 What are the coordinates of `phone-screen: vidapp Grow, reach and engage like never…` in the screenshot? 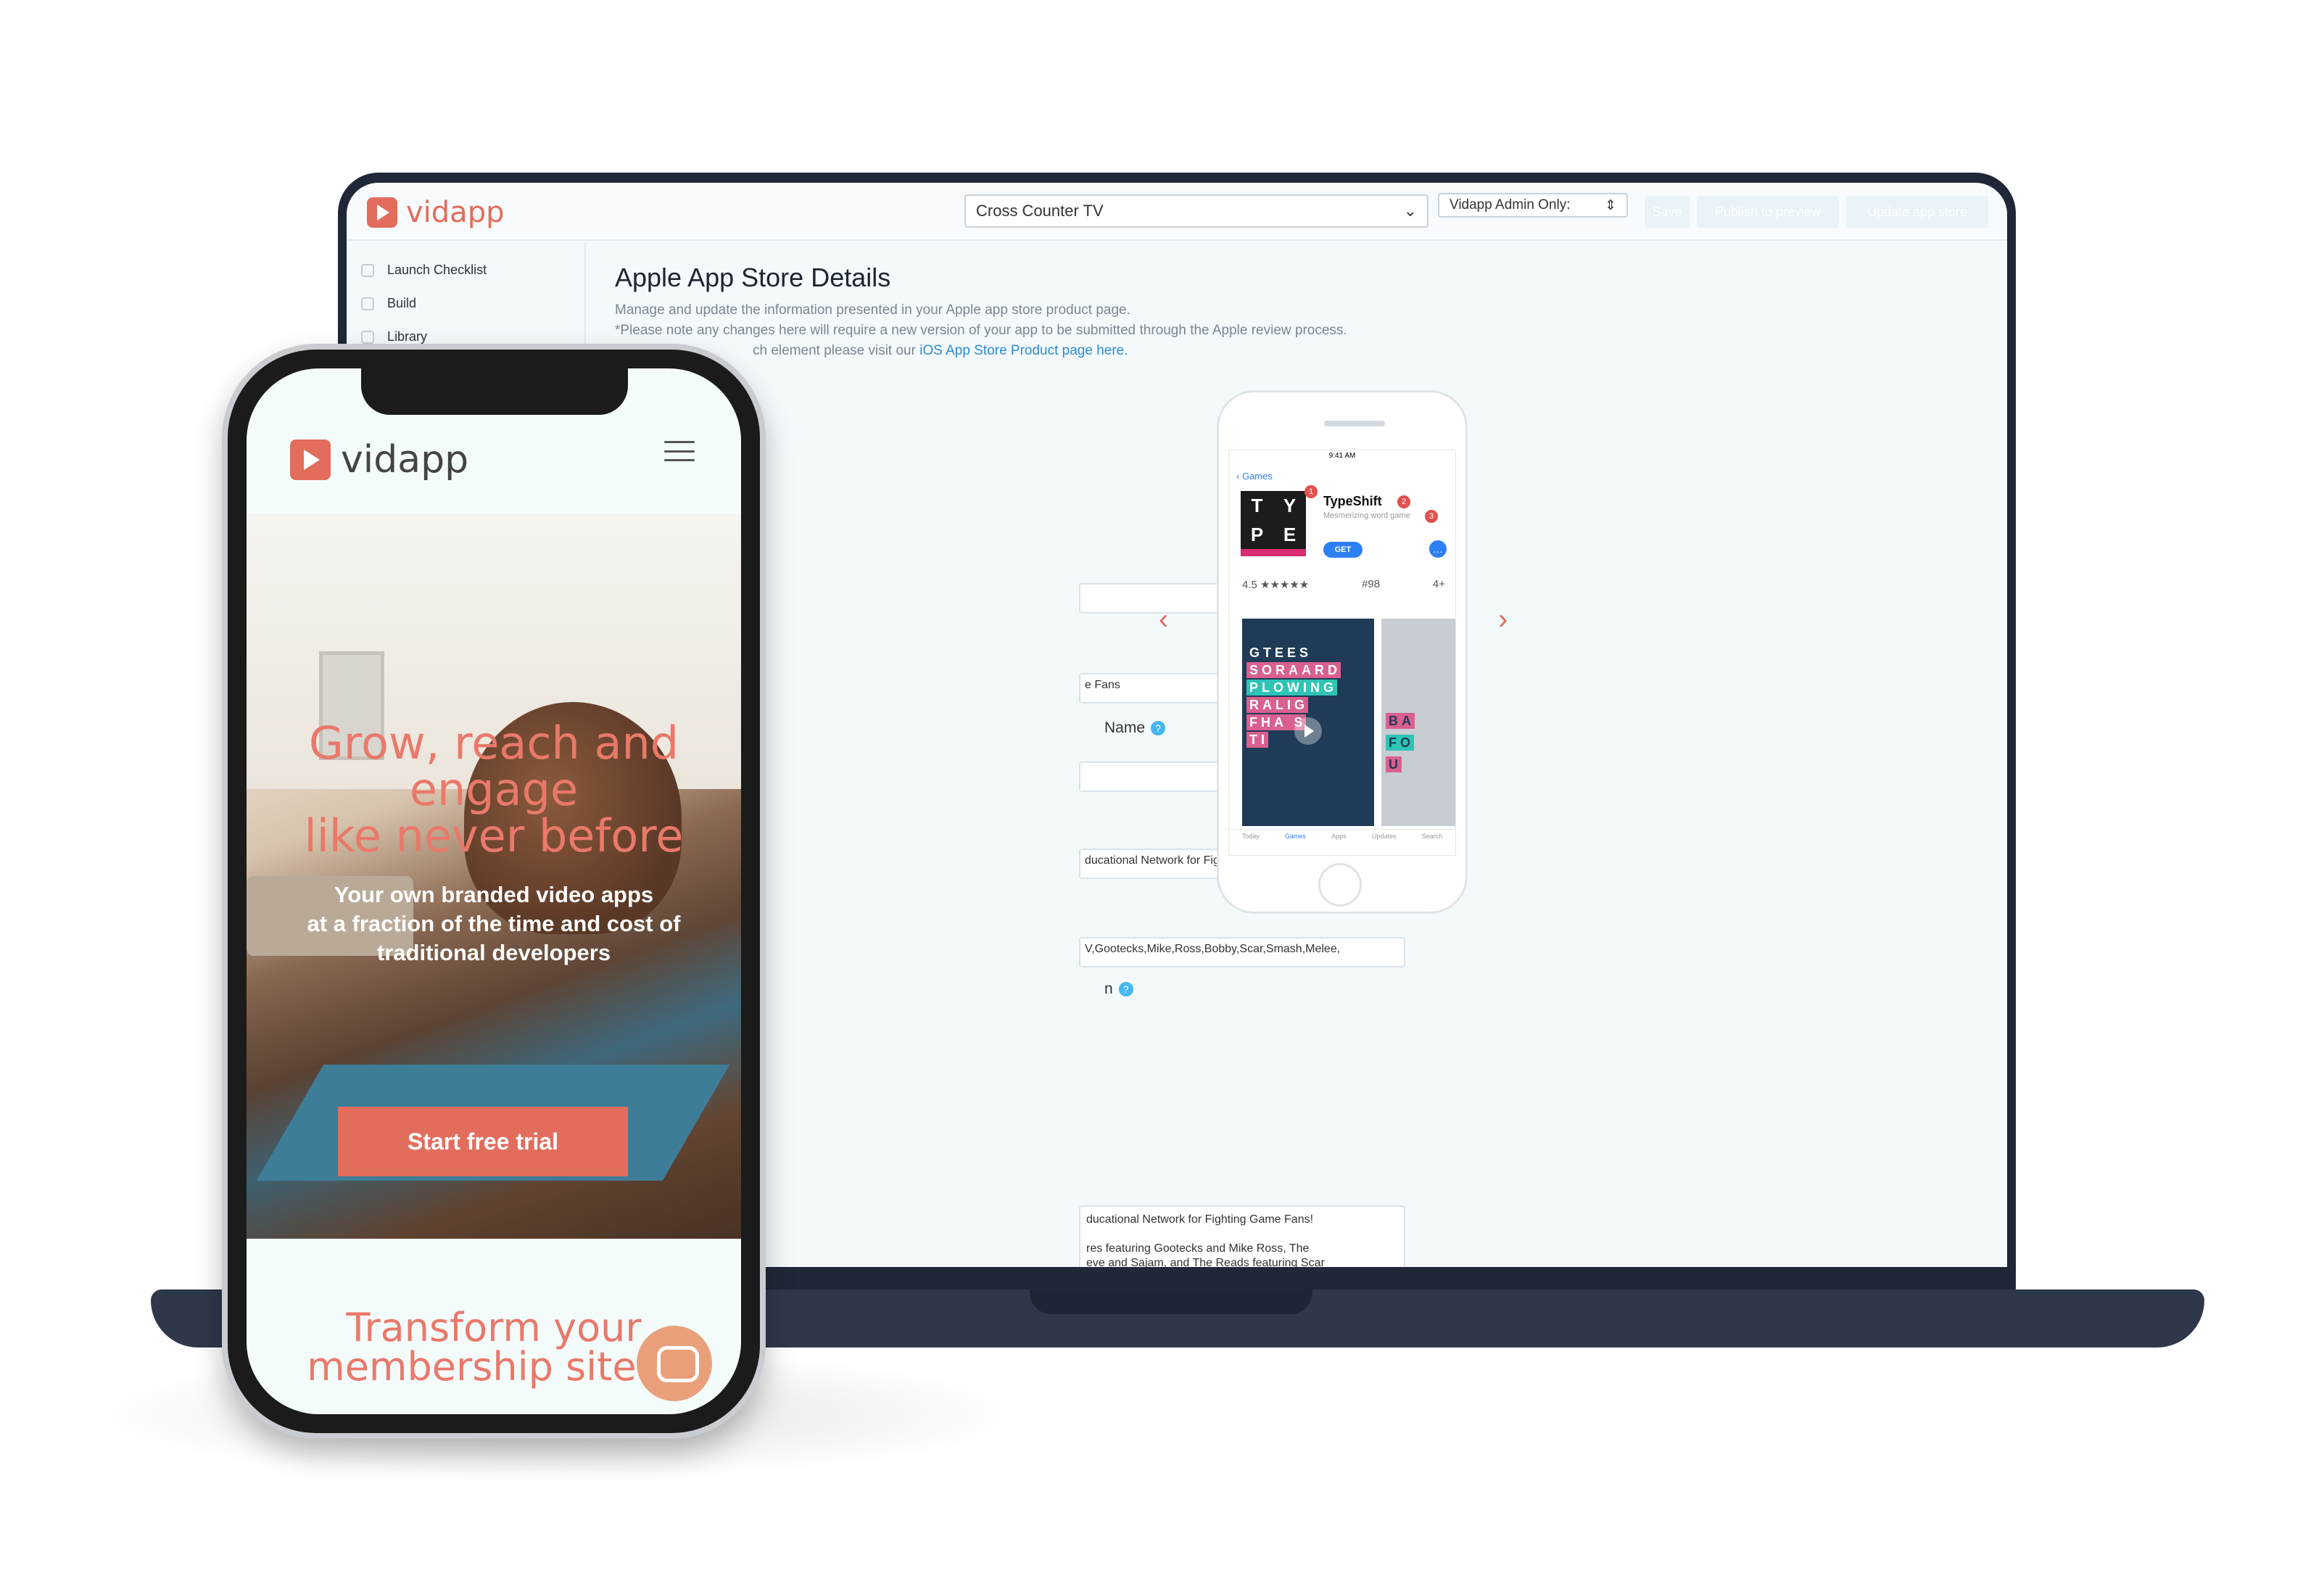 It's located at (494, 891).